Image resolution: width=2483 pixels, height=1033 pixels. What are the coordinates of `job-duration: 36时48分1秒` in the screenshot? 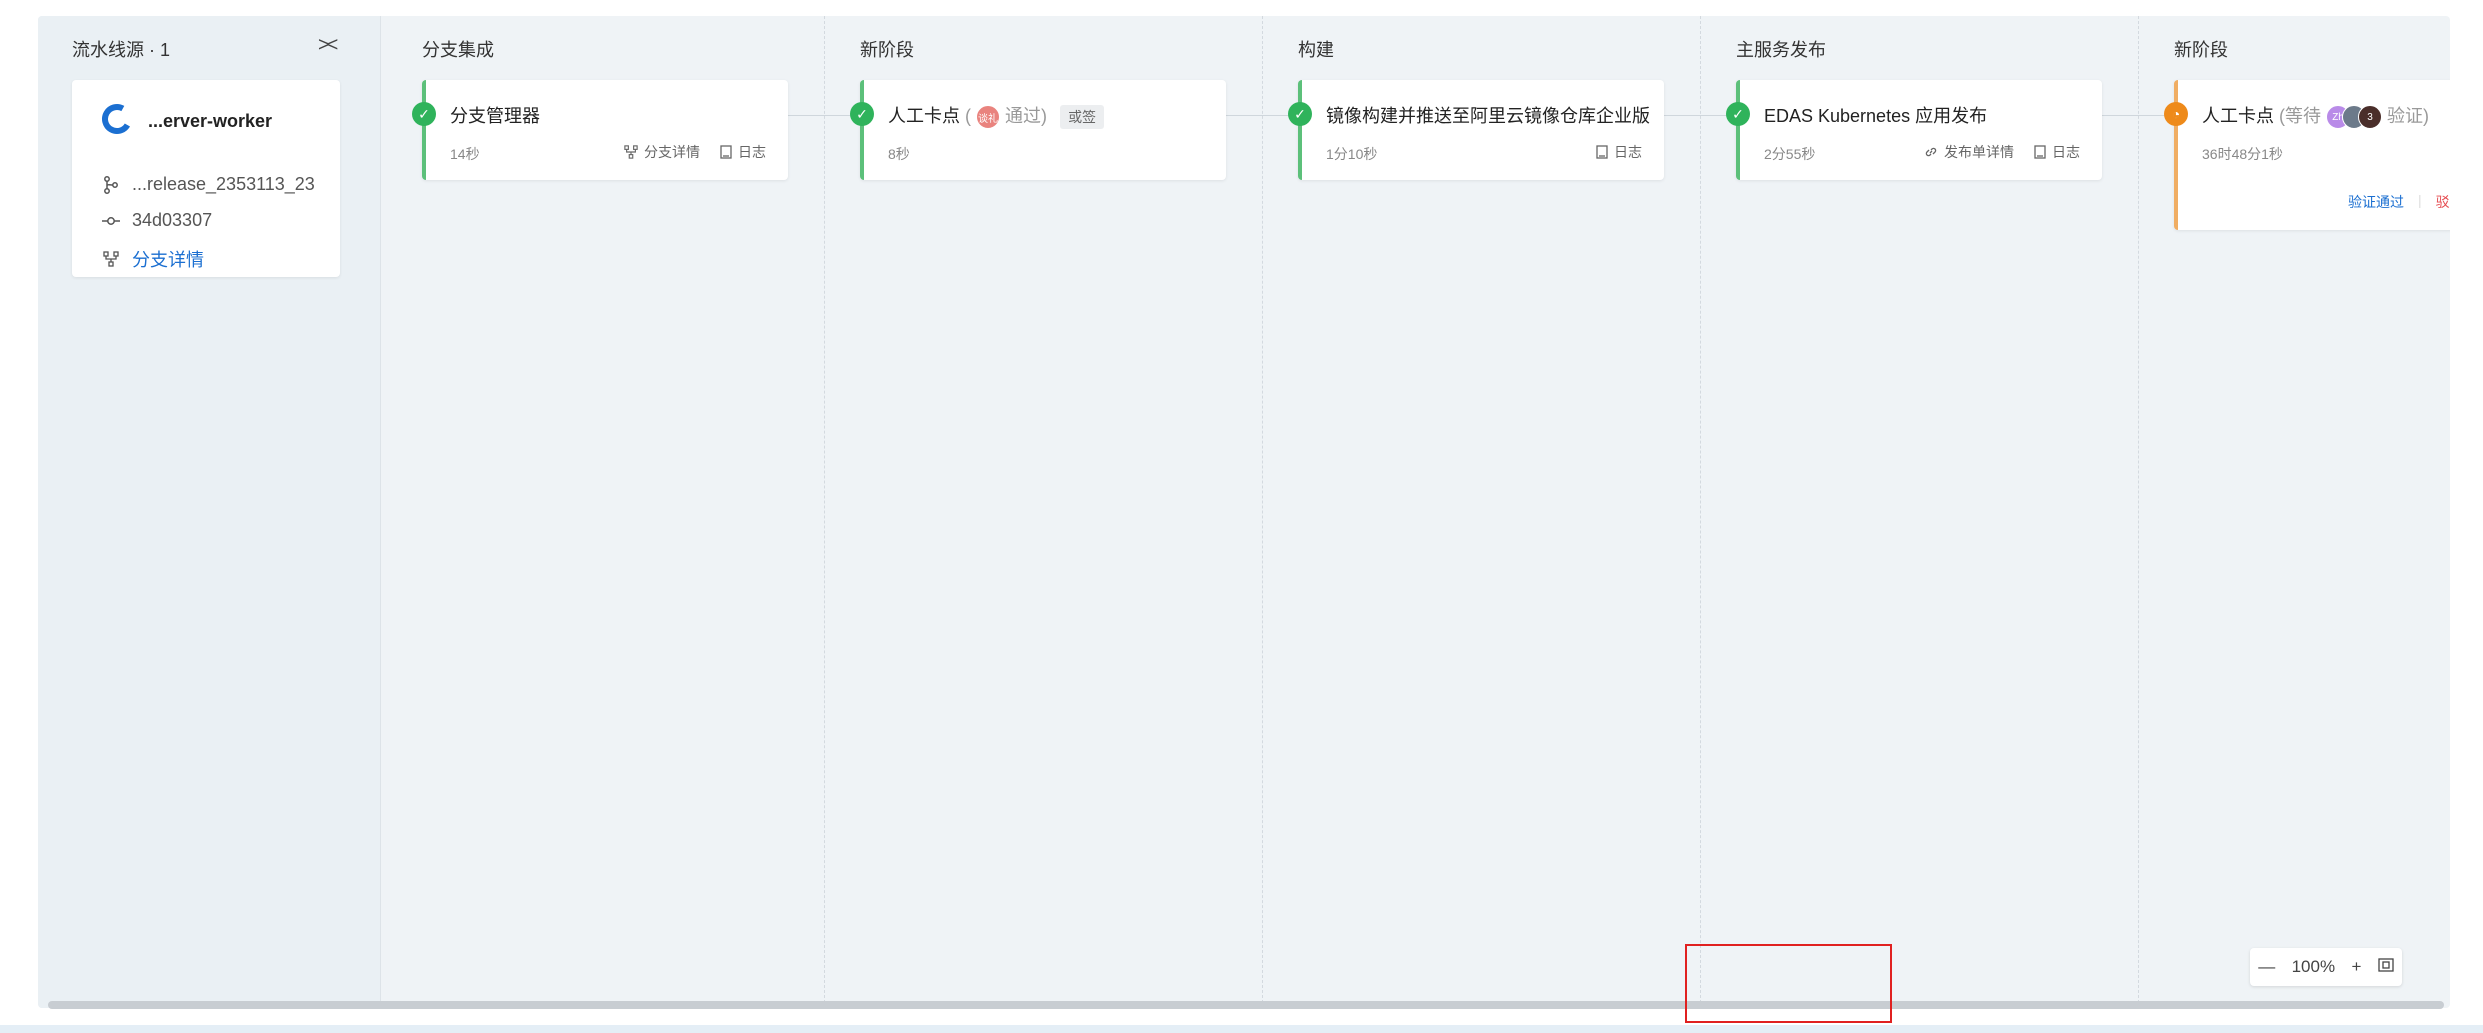 It's located at (2242, 154).